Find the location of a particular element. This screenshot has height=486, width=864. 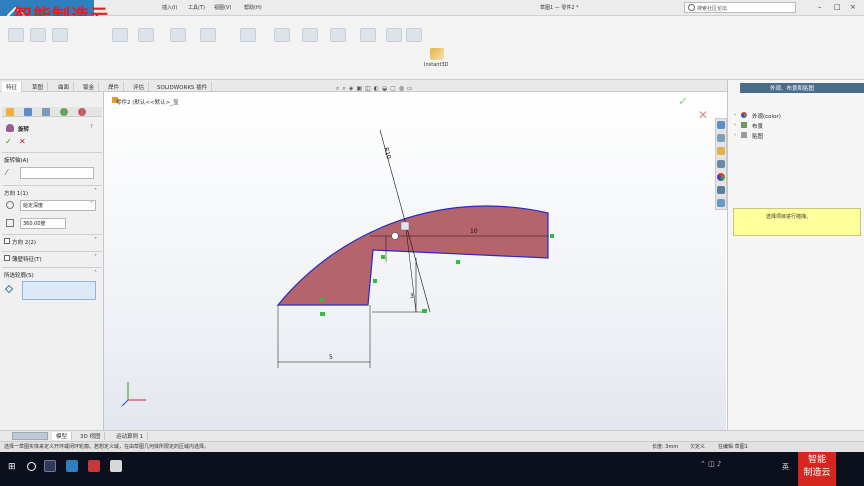

tray-icons: ⌃ ◫ ♪ is located at coordinates (710, 464).